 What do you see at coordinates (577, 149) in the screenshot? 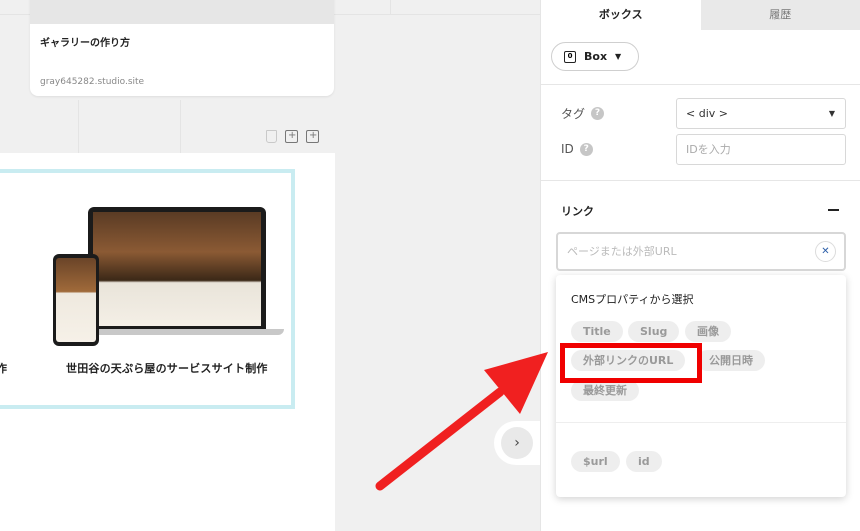
I see `id-label: ID ?` at bounding box center [577, 149].